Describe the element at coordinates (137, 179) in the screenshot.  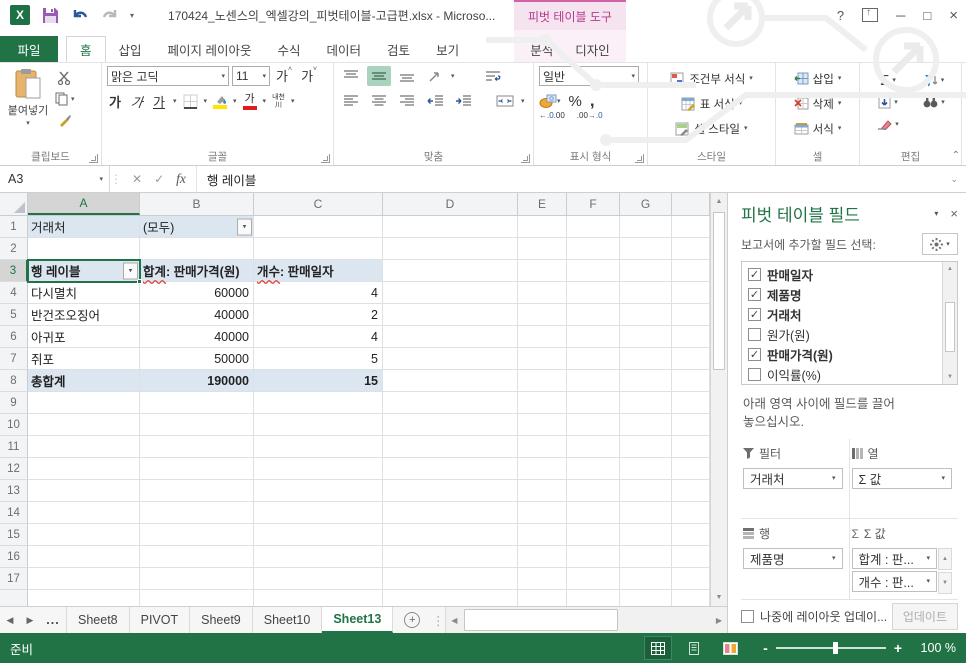
I see `cancel-entry-icon: ✕` at that location.